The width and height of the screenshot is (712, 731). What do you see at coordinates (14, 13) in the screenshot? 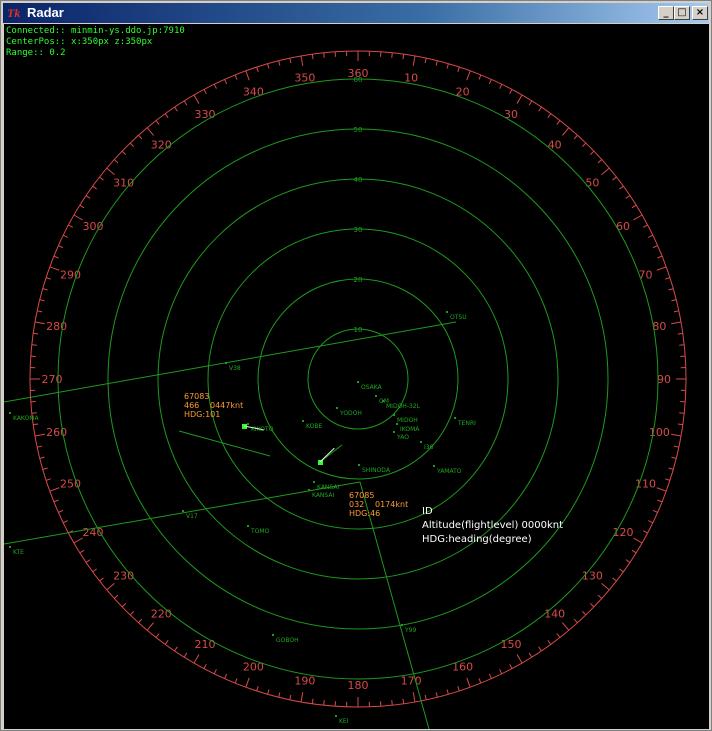
I see `tk-app-icon: Tk` at bounding box center [14, 13].